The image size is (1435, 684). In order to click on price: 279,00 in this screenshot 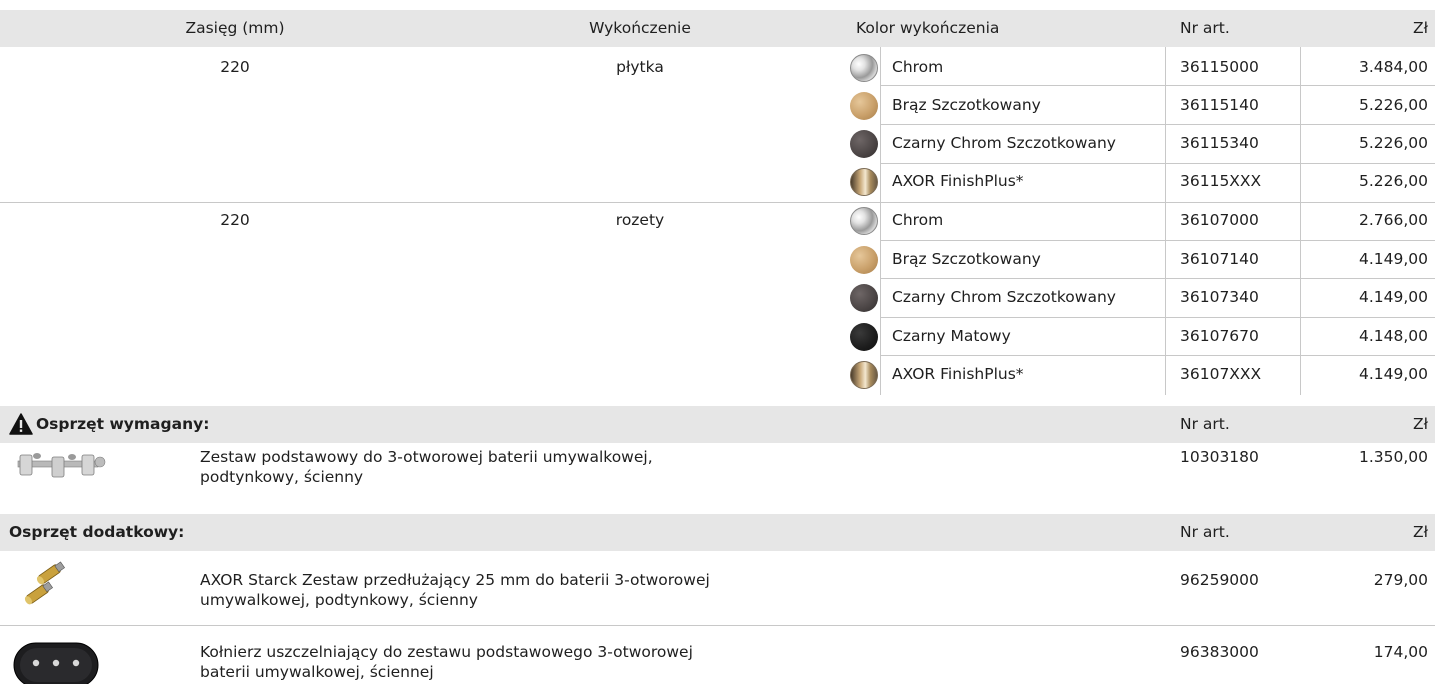, I will do `click(1400, 580)`.